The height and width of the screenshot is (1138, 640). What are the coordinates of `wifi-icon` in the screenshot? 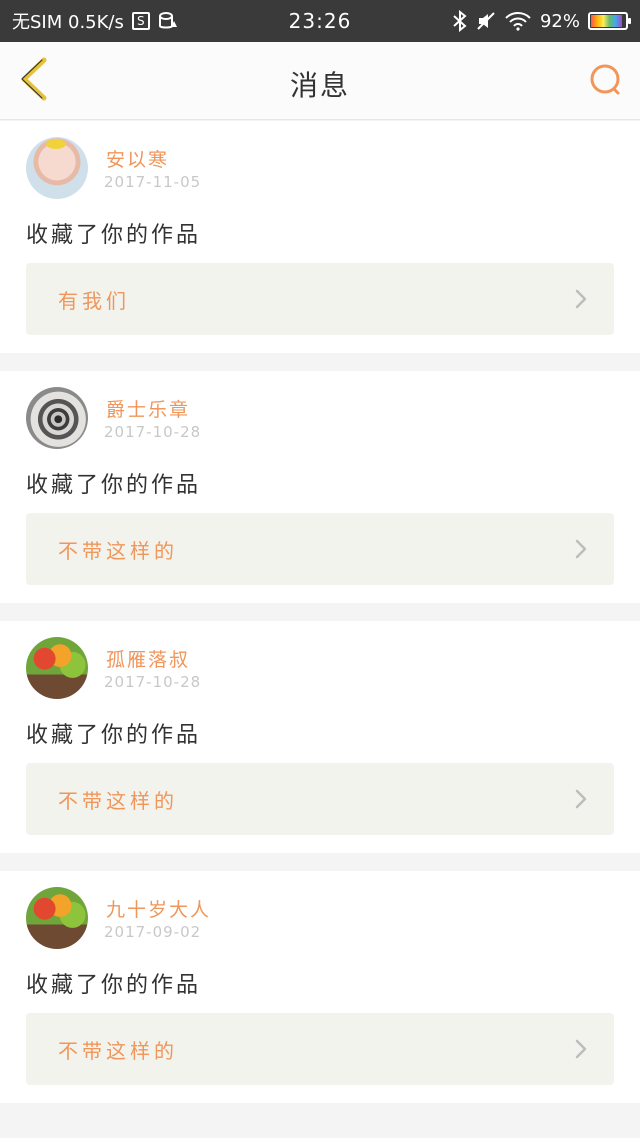 It's located at (518, 21).